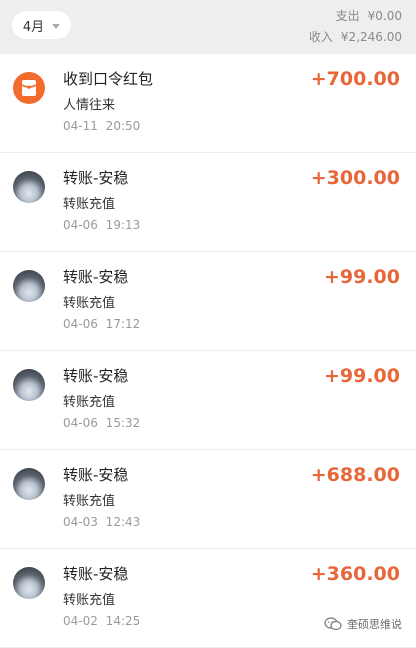 This screenshot has width=416, height=648. What do you see at coordinates (56, 26) in the screenshot?
I see `chevron-down-icon` at bounding box center [56, 26].